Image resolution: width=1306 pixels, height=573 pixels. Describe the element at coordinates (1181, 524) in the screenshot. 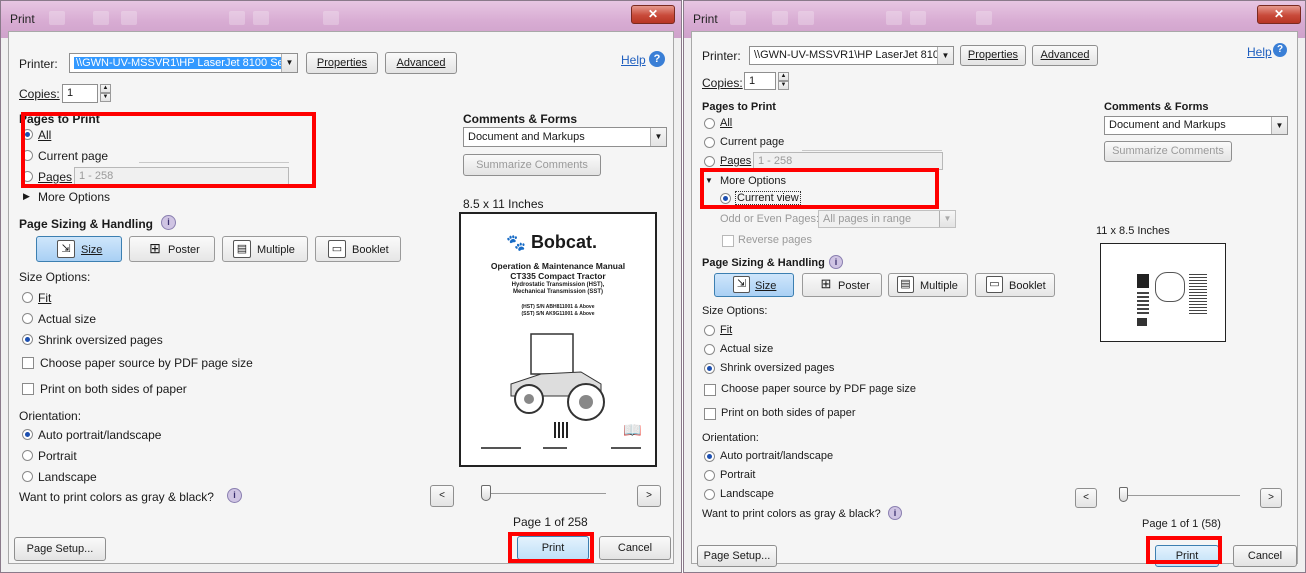

I see `page-counter: Page 1 of 1 (58)` at that location.